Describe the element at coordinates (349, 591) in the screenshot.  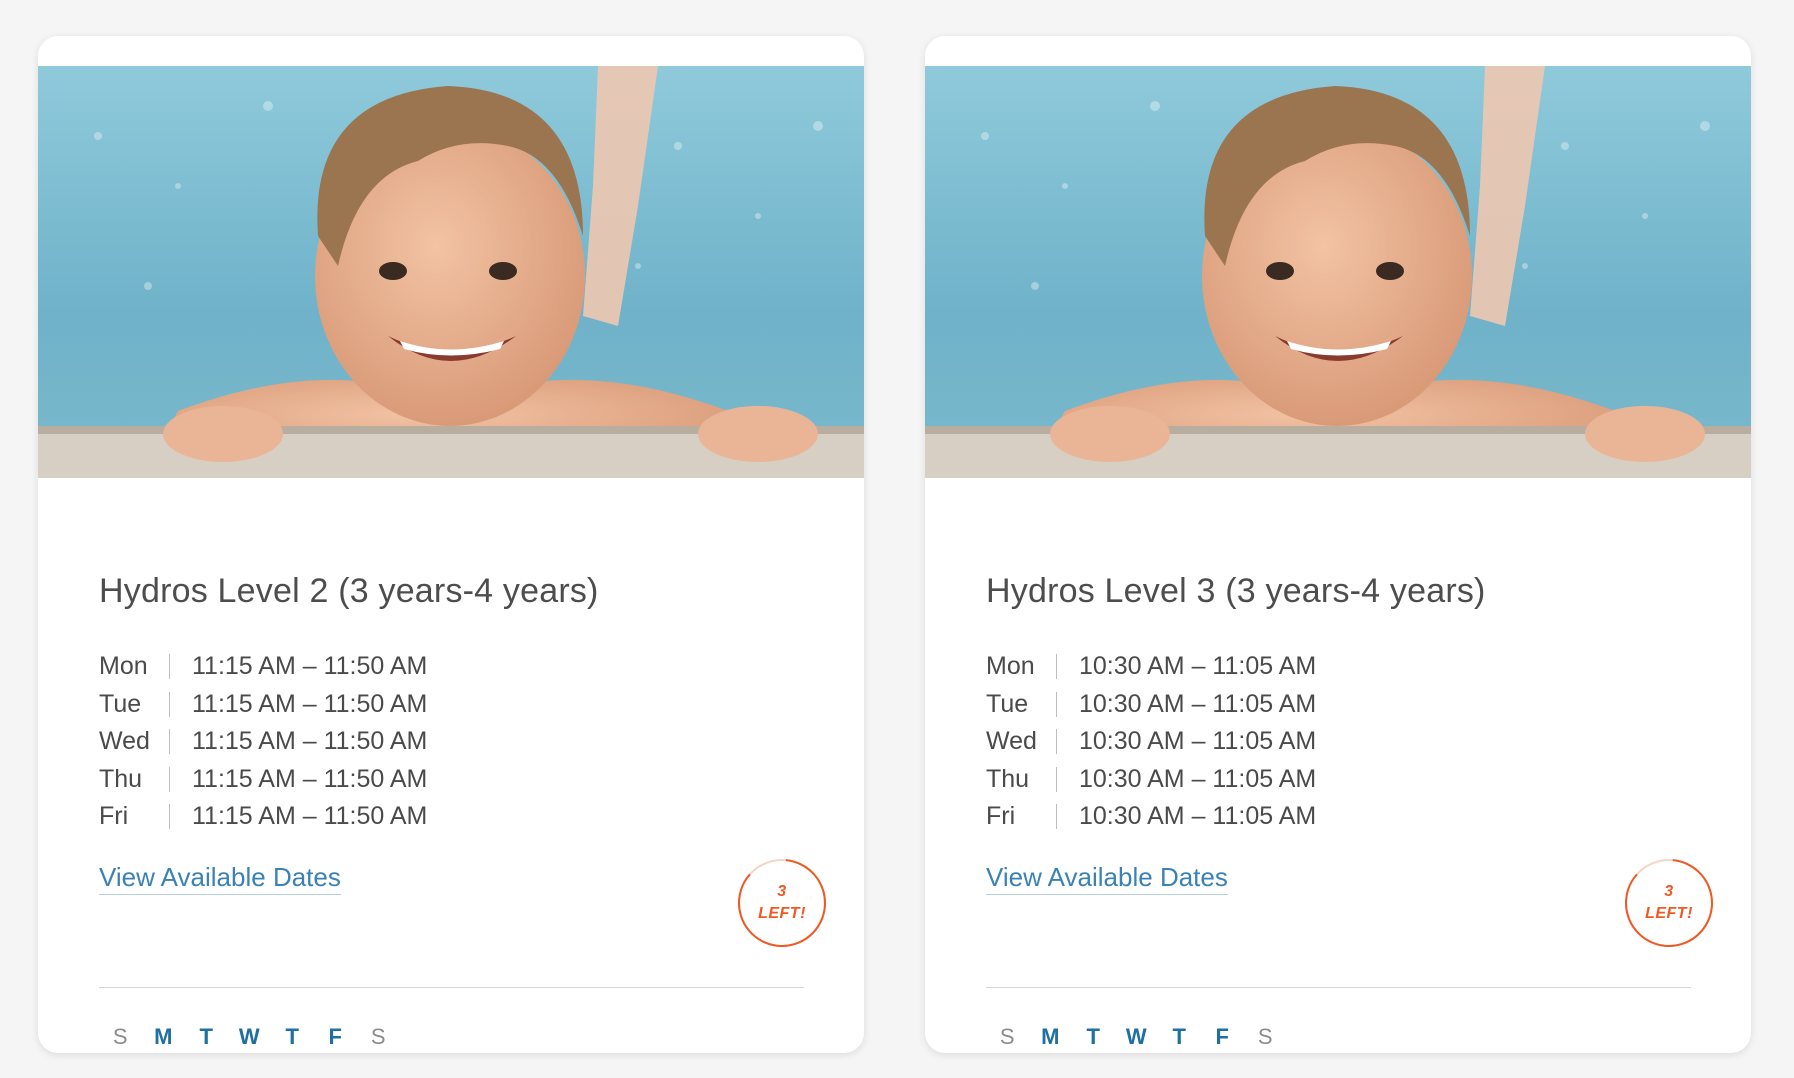
I see `class-title: Hydros Level 2 (3 years-4 years)` at that location.